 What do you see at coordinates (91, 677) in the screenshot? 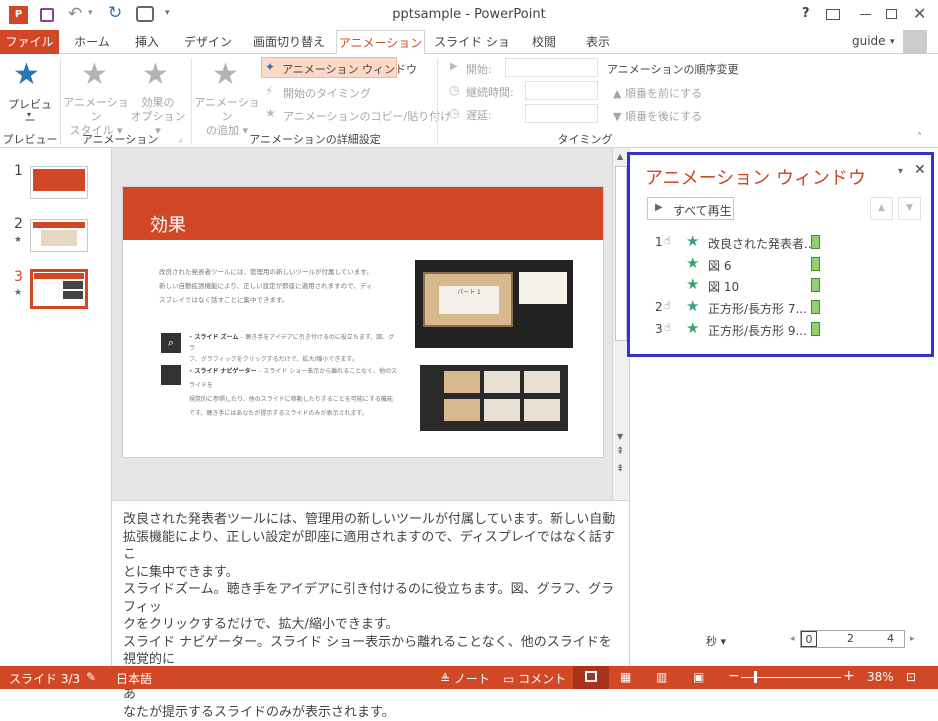
I see `spelling-check-icon: ✎` at bounding box center [91, 677].